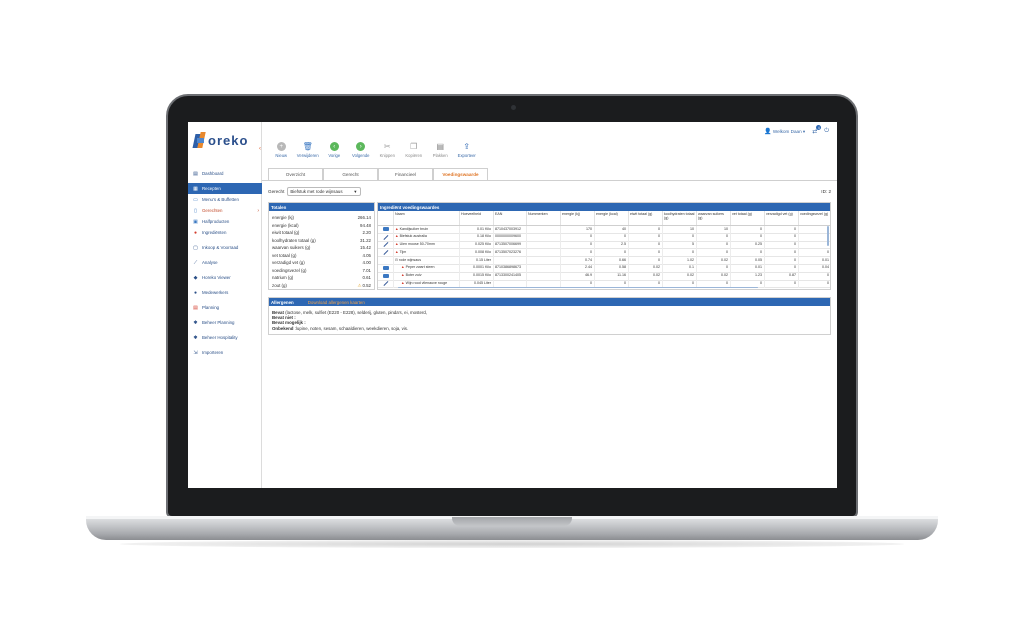 The image size is (1024, 630). I want to click on sidebar-item-dashboard: ▤ Dashboard, so click(225, 173).